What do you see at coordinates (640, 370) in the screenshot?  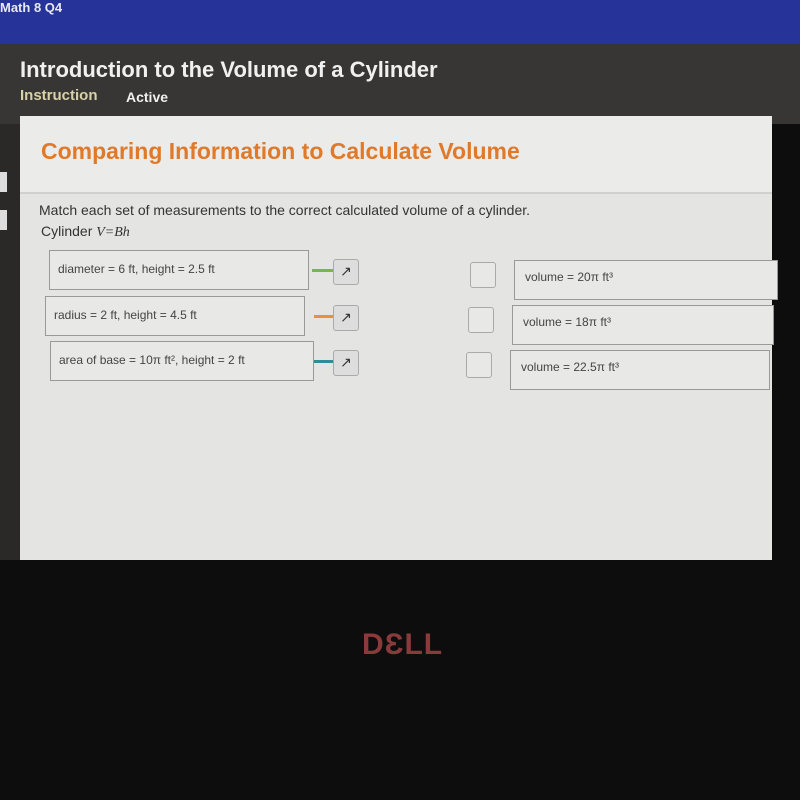 I see `right-item: volume = 22.5π ft³` at bounding box center [640, 370].